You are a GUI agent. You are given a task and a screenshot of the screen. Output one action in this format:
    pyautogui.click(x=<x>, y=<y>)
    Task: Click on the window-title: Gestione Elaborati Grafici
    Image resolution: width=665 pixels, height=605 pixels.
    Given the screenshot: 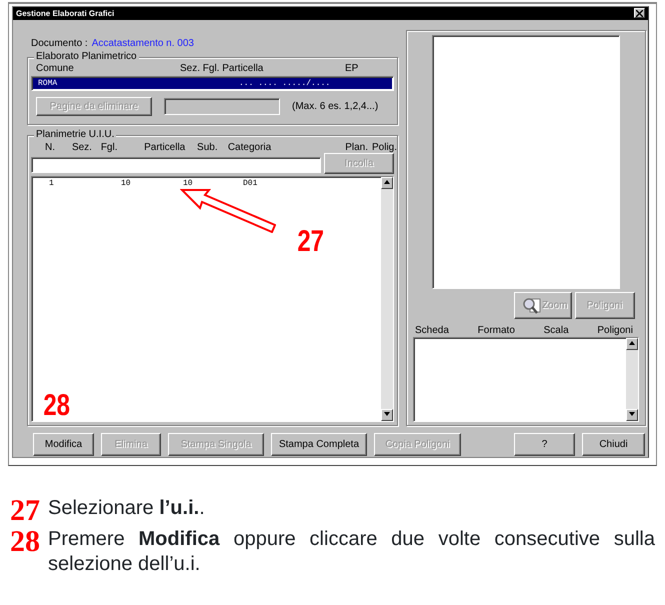 What is the action you would take?
    pyautogui.click(x=65, y=14)
    